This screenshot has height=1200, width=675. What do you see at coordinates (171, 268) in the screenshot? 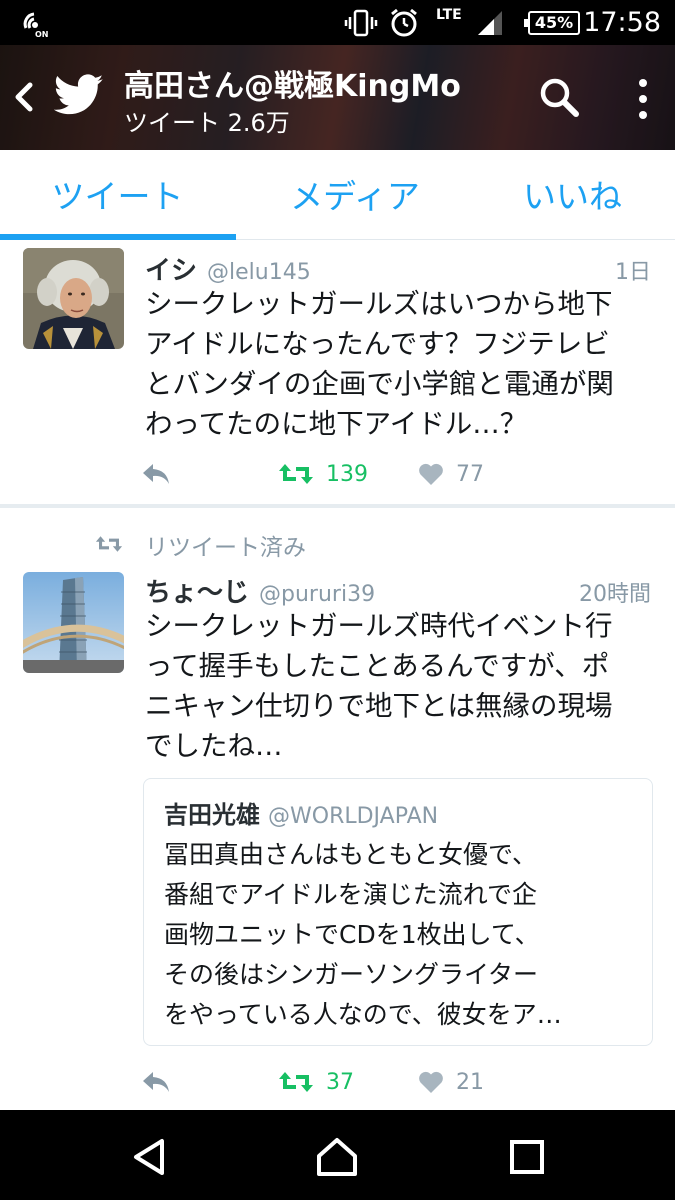
I see `author-name: イシ` at bounding box center [171, 268].